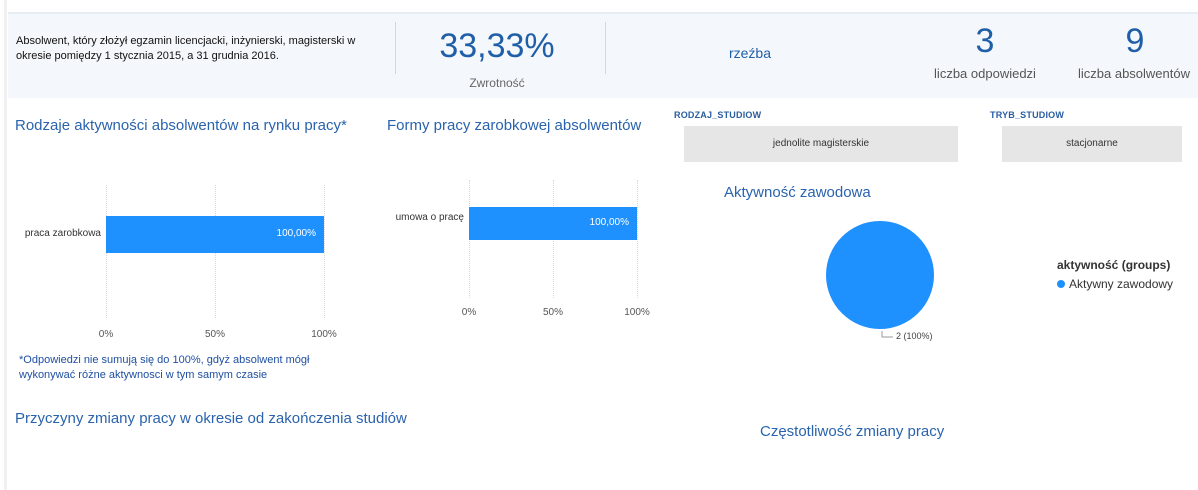 The image size is (1198, 490). I want to click on left-border, so click(5, 245).